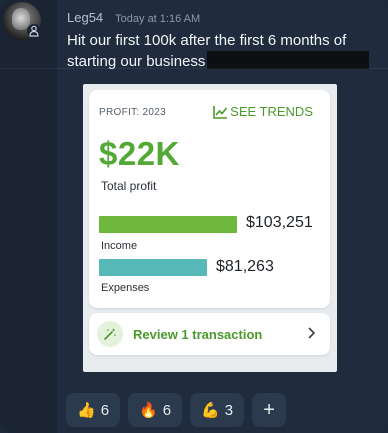 This screenshot has width=388, height=433. What do you see at coordinates (271, 111) in the screenshot?
I see `see-trends-label: SEE TRENDS` at bounding box center [271, 111].